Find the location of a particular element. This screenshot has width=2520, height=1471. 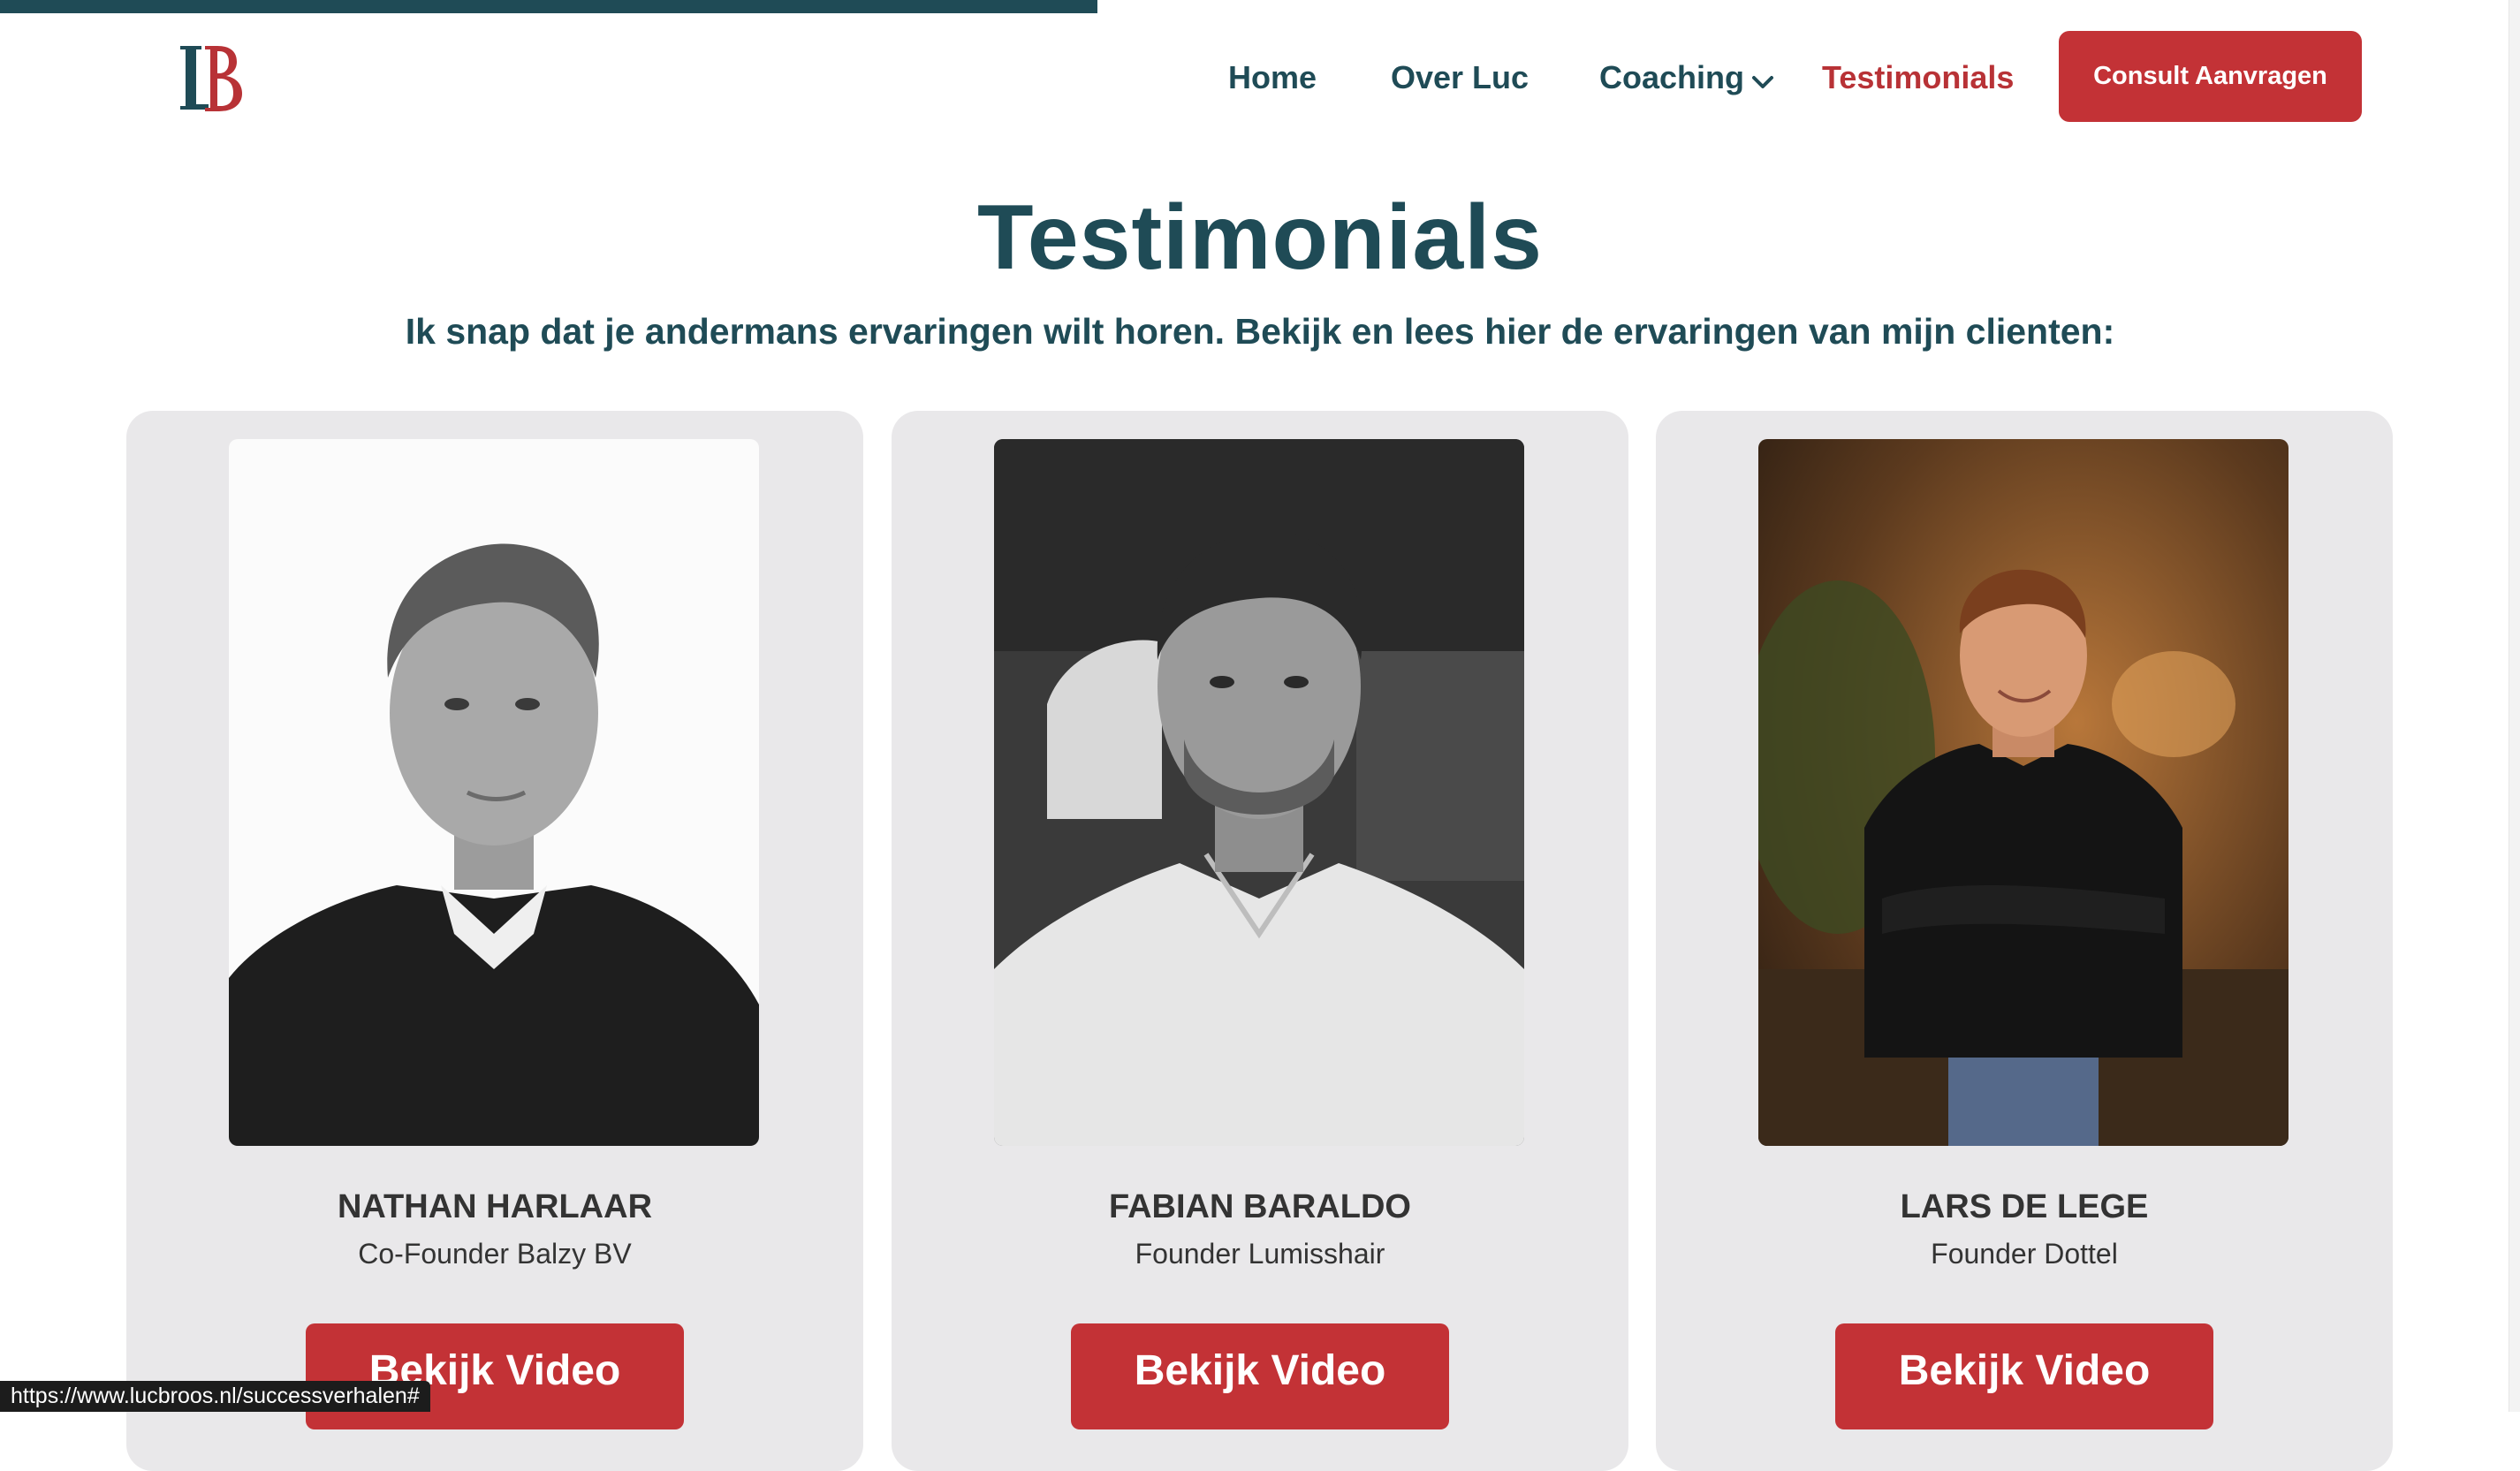

page-title: Testimonials is located at coordinates (1259, 238).